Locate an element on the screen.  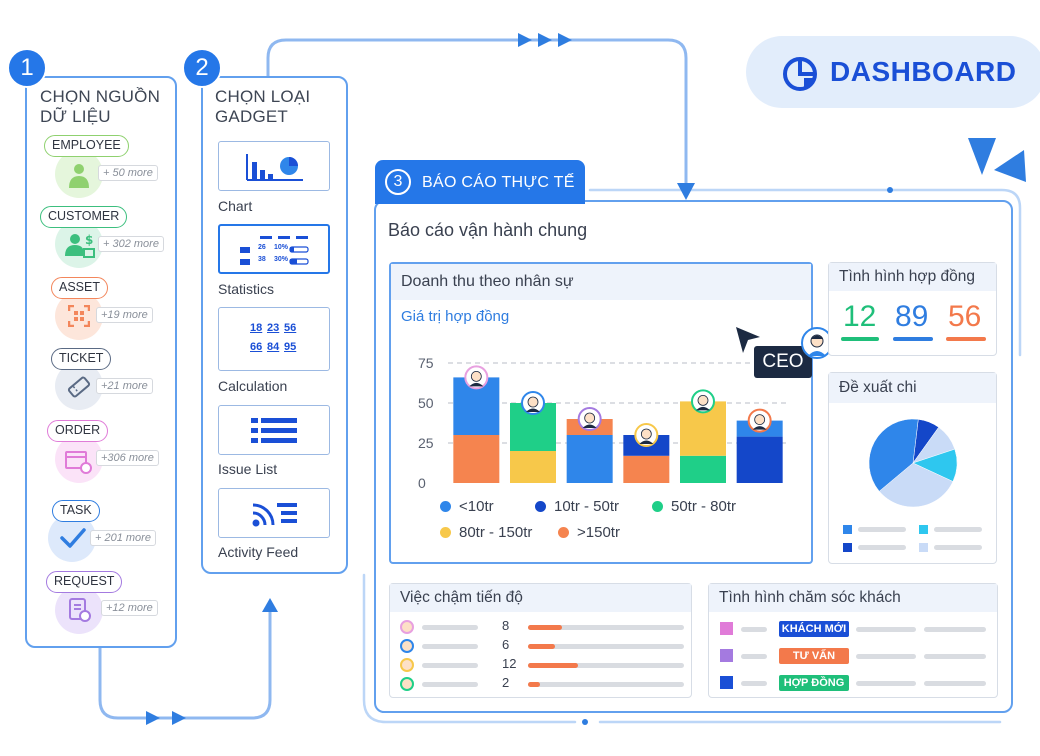
delay-count: 2 is located at coordinates (506, 682).